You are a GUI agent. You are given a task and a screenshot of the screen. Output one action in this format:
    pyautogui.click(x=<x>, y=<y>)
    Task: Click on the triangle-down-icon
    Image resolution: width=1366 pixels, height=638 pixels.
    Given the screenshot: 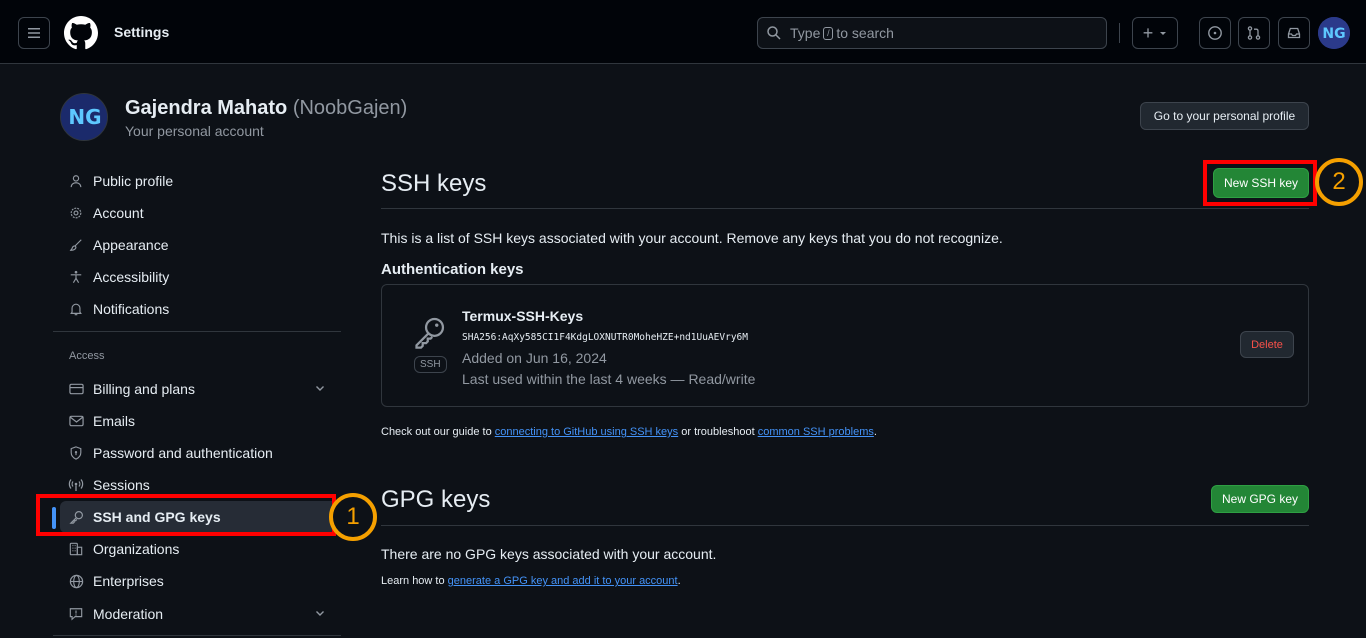 What is the action you would take?
    pyautogui.click(x=1163, y=33)
    